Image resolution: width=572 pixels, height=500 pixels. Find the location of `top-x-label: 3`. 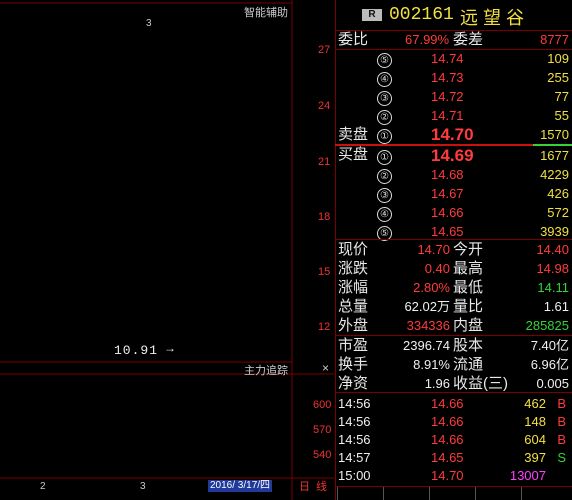

top-x-label: 3 is located at coordinates (149, 23).